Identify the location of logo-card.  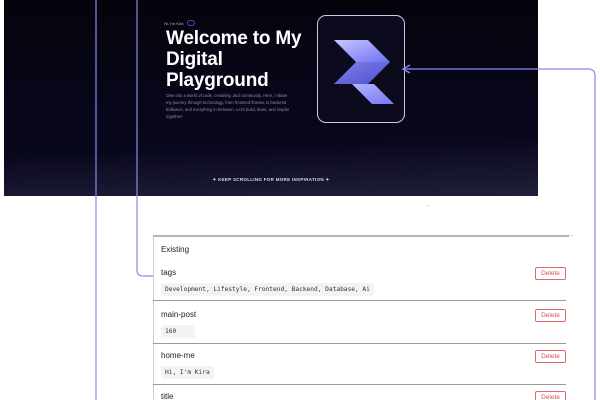
(361, 69).